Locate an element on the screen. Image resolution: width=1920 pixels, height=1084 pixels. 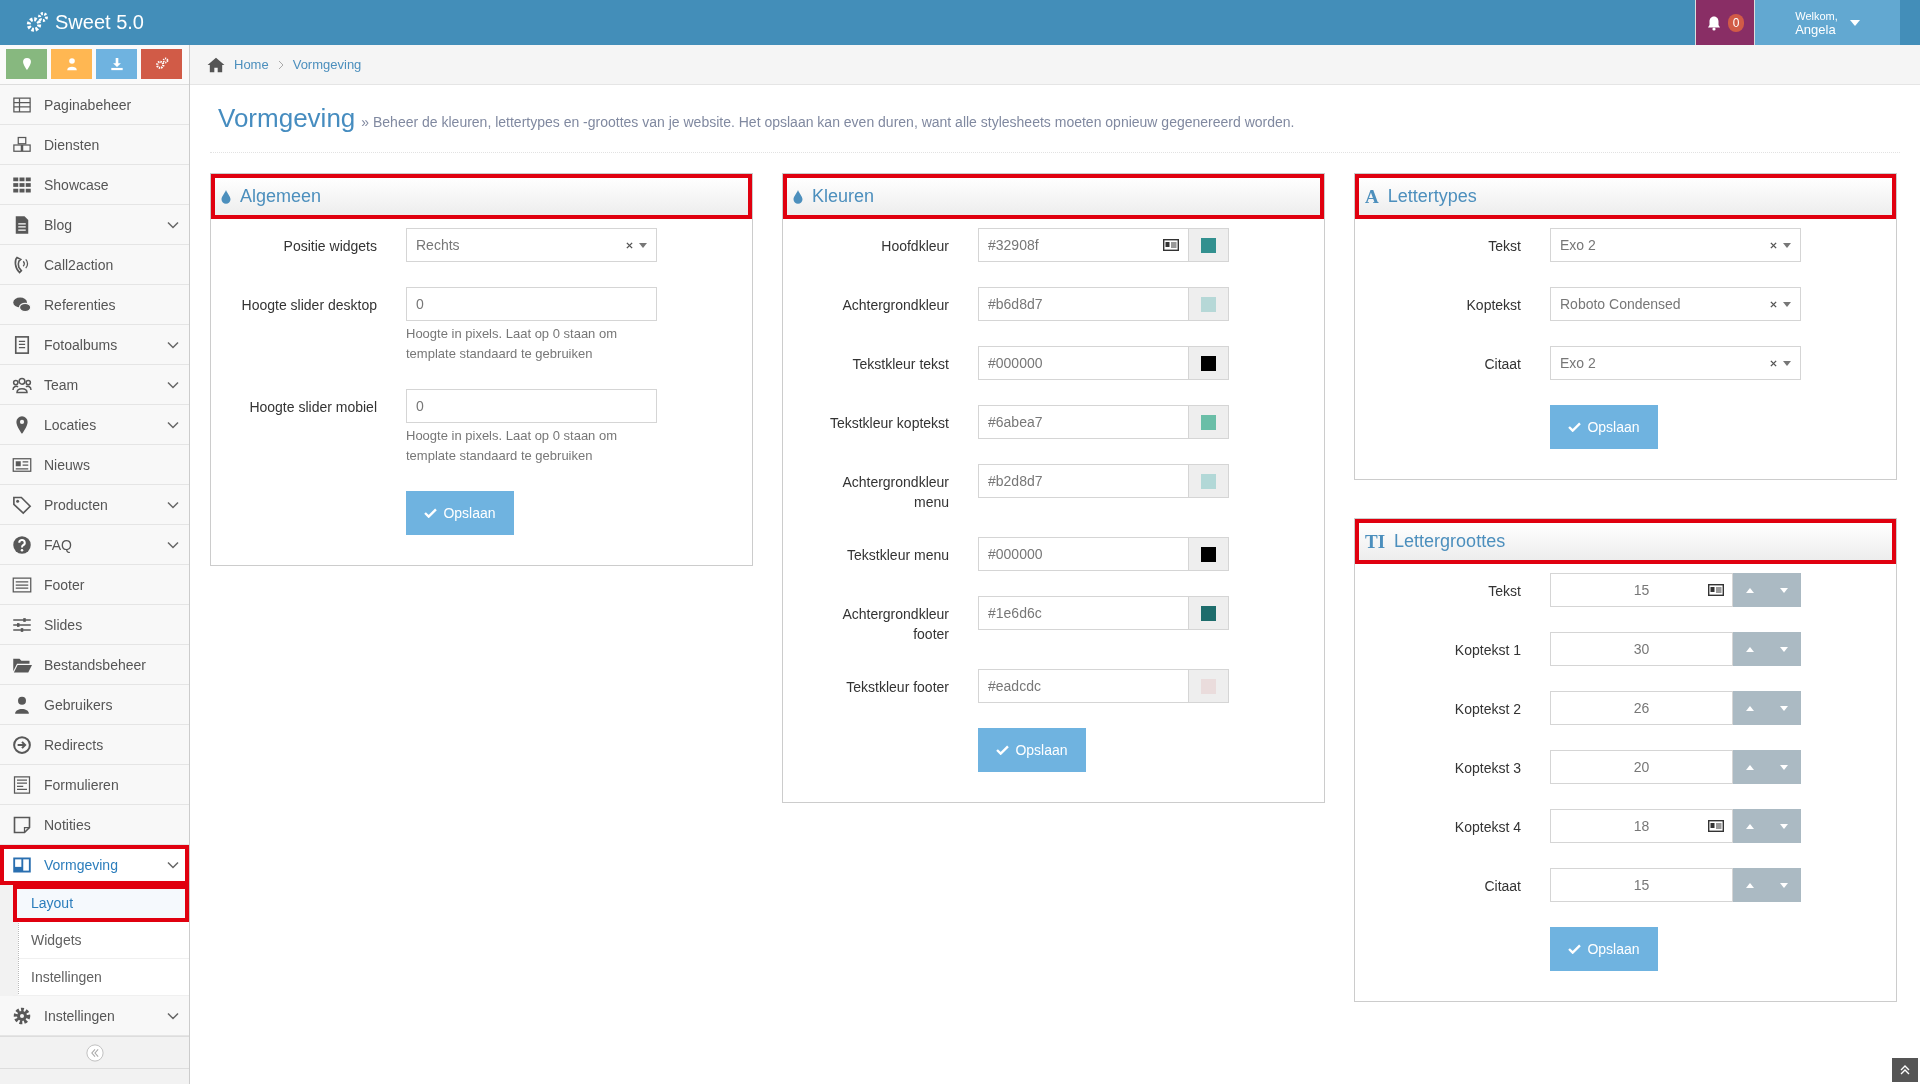
sidebar-item: Fotoalbums is located at coordinates (94, 345).